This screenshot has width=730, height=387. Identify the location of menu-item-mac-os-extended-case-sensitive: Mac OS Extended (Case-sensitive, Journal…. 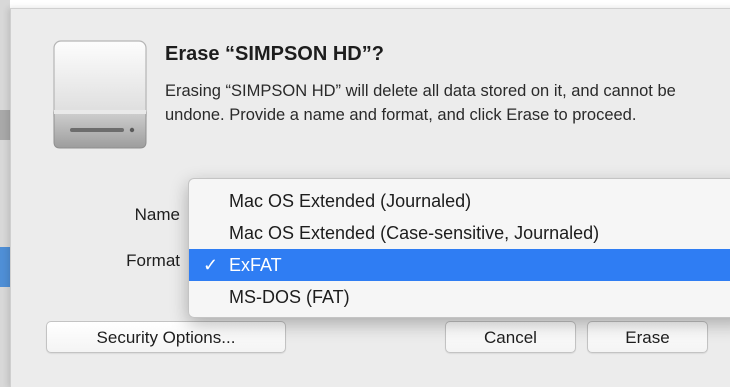
(459, 233).